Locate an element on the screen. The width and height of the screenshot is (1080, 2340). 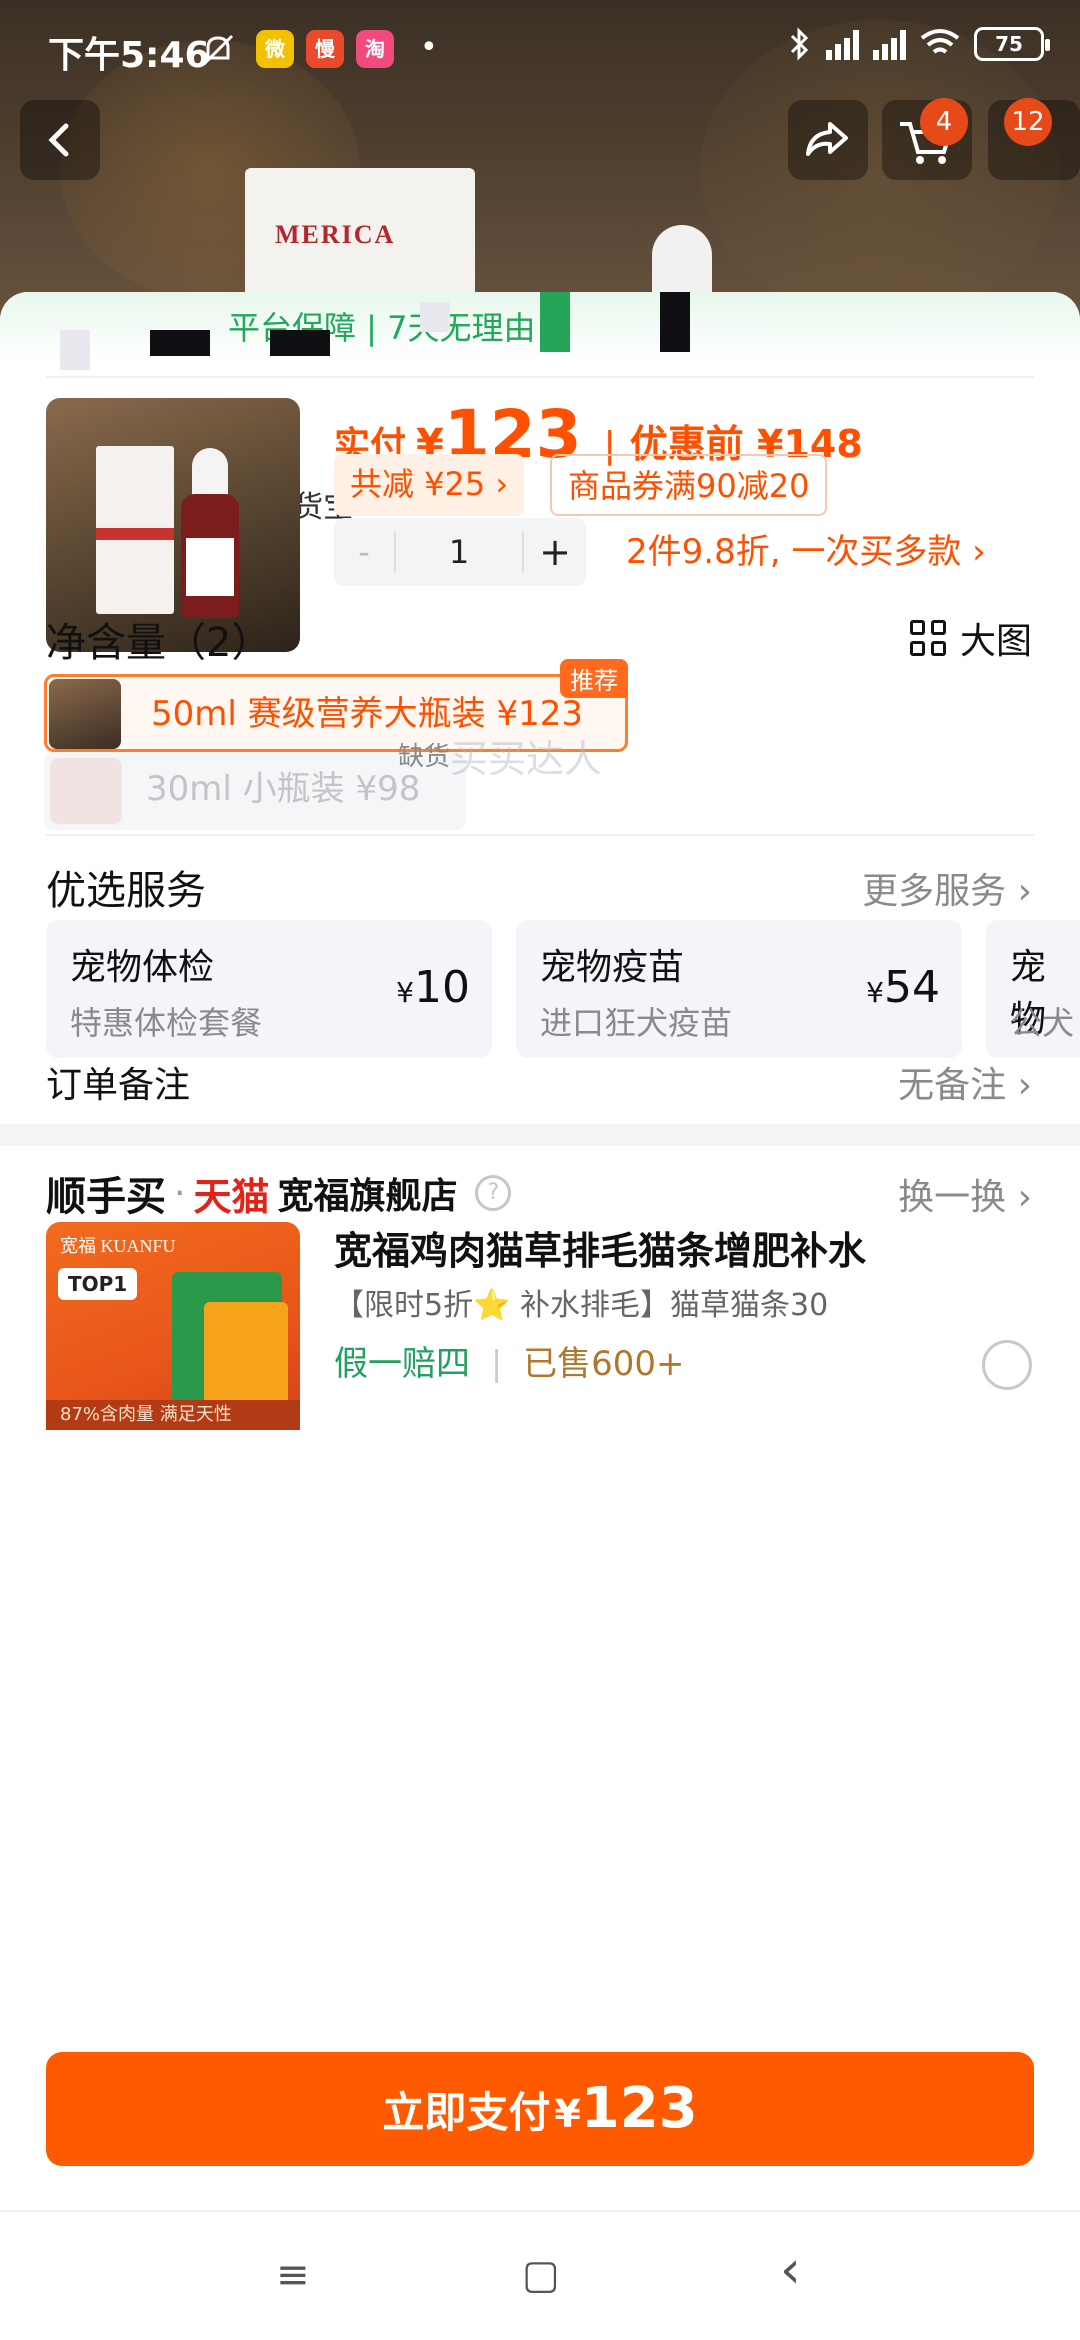
wifi-icon is located at coordinates (940, 41).